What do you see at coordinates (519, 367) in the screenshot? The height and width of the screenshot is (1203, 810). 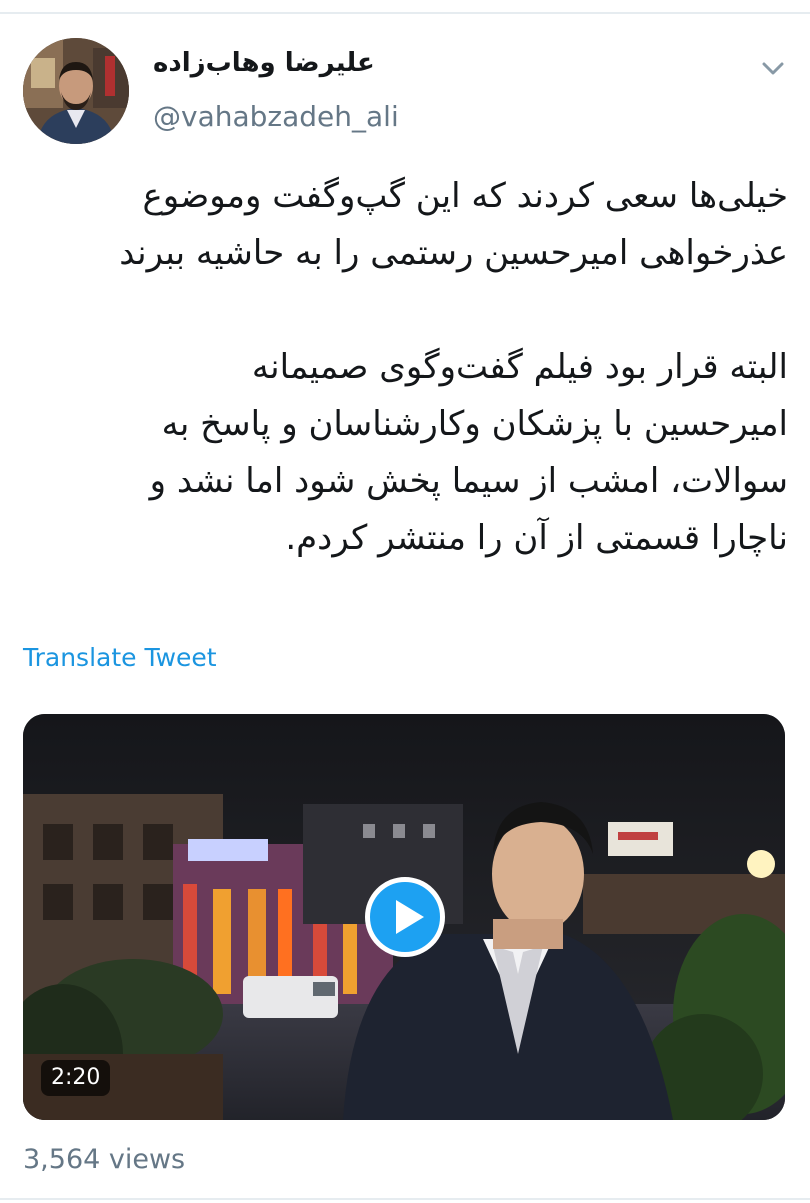 I see `tweet-text-line: البته قرار بود فیلم گفت‌وگوی صمیمانه` at bounding box center [519, 367].